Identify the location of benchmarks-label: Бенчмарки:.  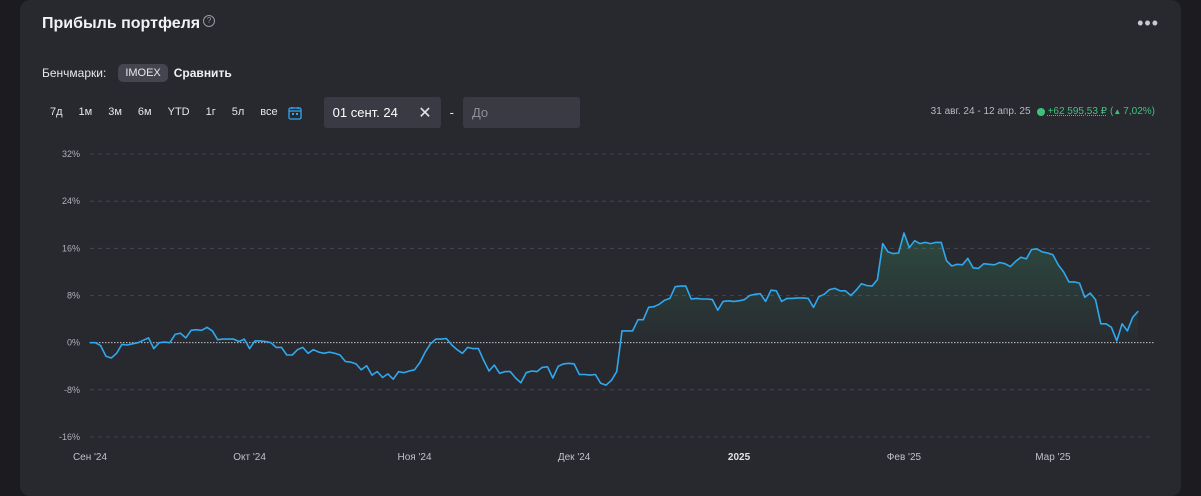
(74, 73).